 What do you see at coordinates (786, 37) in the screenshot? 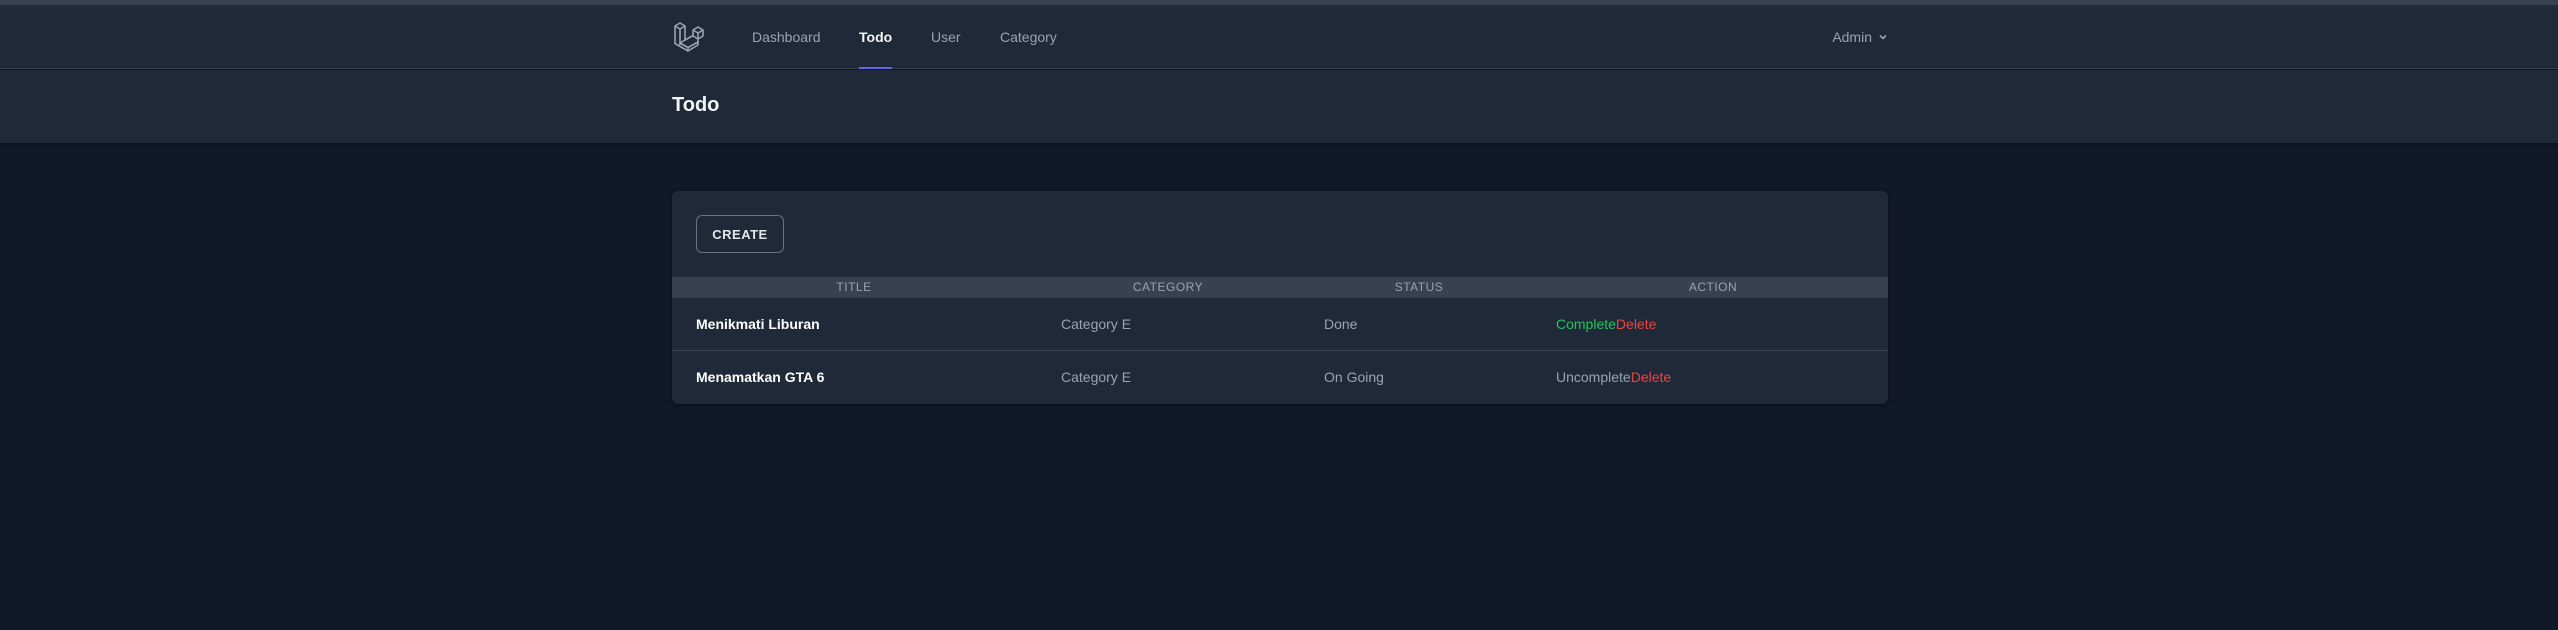
I see `nav-link-dashboard: Dashboard` at bounding box center [786, 37].